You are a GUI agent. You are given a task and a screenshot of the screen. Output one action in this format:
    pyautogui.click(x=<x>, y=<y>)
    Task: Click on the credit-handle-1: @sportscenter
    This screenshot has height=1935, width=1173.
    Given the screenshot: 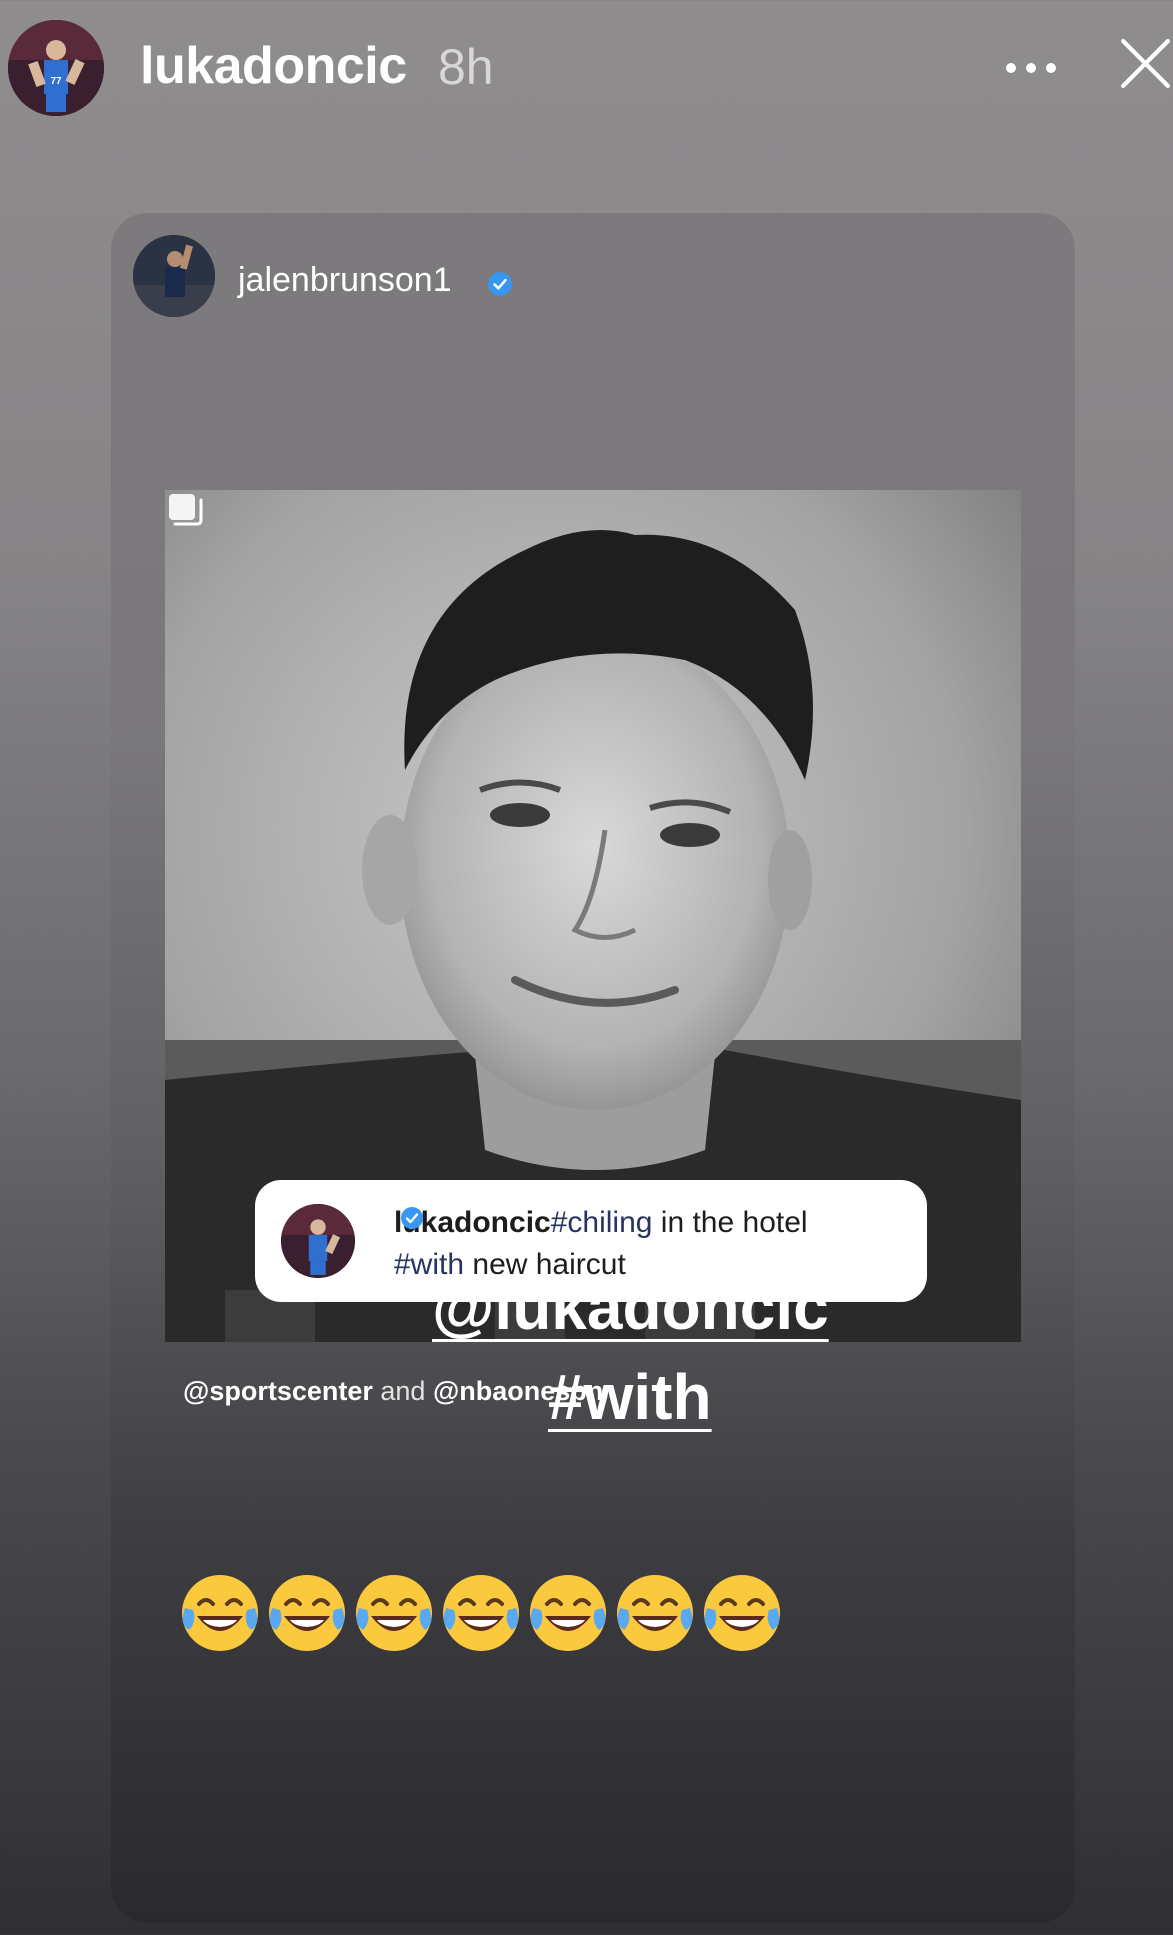 What is the action you would take?
    pyautogui.click(x=278, y=1391)
    